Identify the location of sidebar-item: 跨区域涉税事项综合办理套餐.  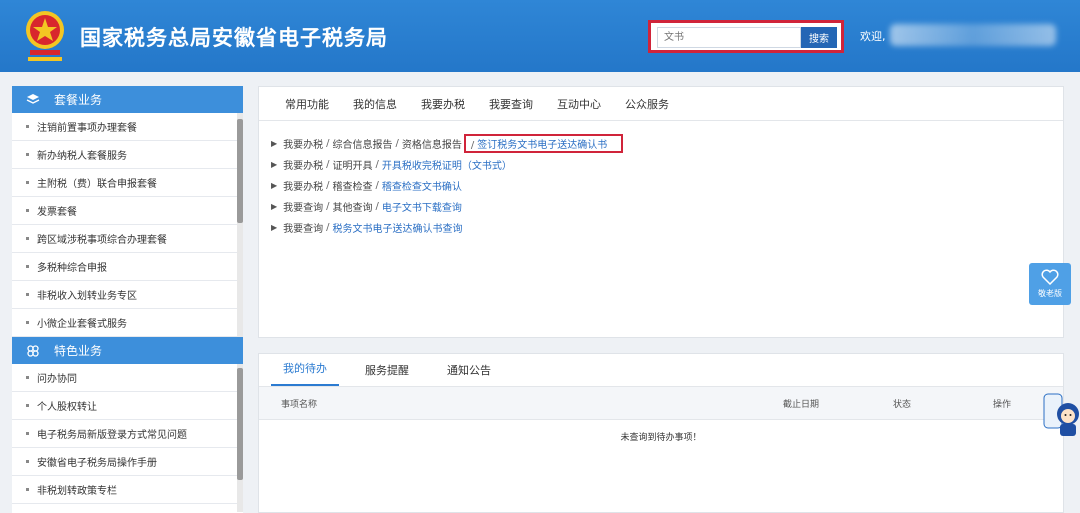
(127, 239).